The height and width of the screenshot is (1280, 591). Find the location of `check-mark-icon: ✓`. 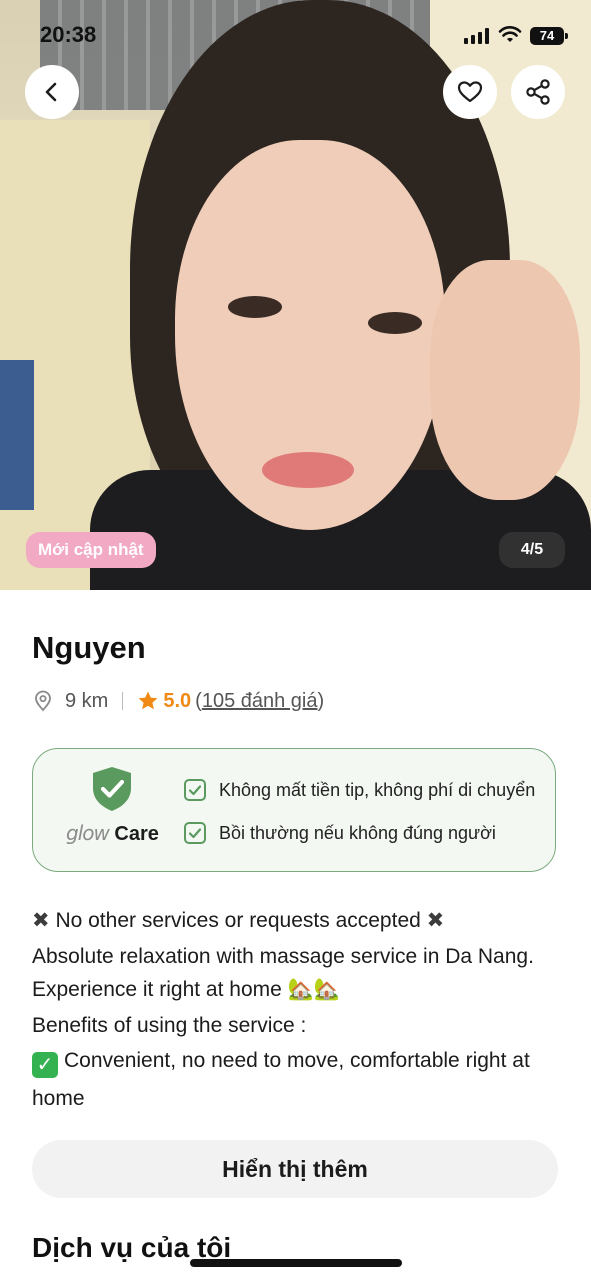

check-mark-icon: ✓ is located at coordinates (45, 1065).